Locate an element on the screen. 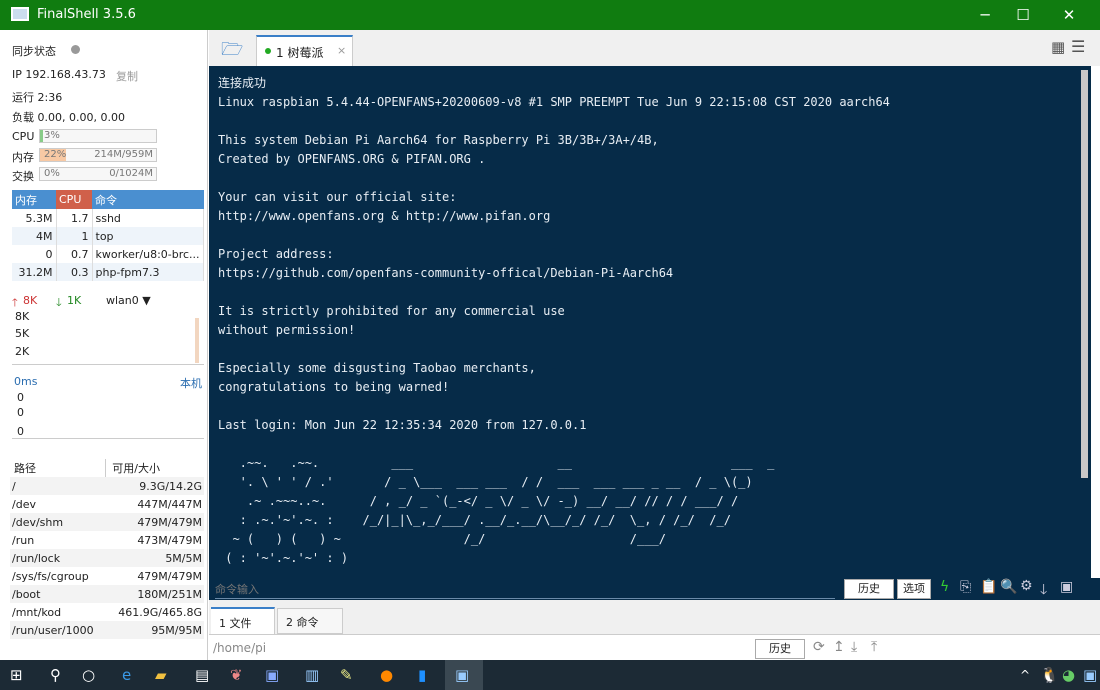 Image resolution: width=1100 pixels, height=690 pixels. lightning-icon: ϟ is located at coordinates (944, 587).